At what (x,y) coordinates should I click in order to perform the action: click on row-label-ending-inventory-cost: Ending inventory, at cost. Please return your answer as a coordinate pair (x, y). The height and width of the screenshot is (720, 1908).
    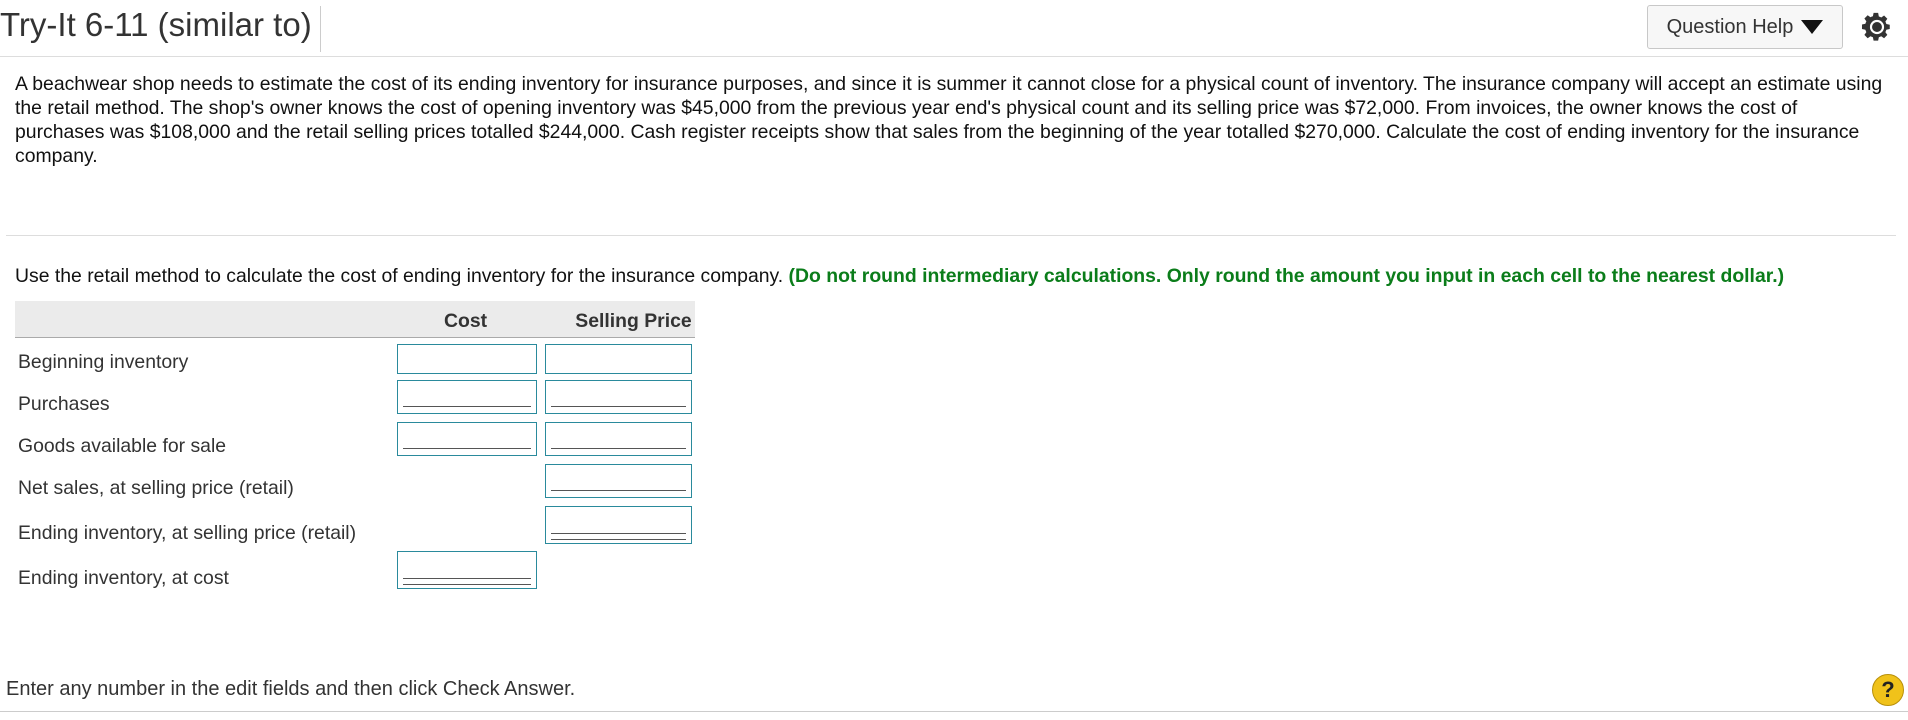
    Looking at the image, I should click on (123, 578).